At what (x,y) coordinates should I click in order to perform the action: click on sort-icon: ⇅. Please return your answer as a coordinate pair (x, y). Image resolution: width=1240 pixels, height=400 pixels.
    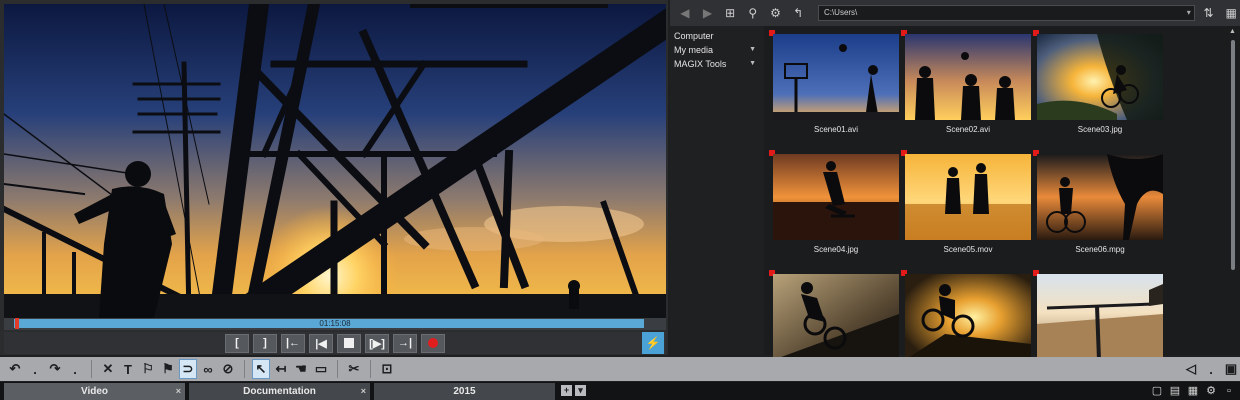
    Looking at the image, I should click on (1209, 13).